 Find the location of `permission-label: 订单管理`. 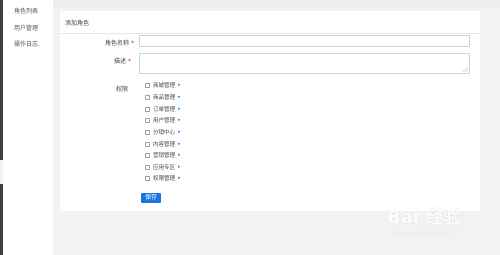

permission-label: 订单管理 is located at coordinates (164, 110).